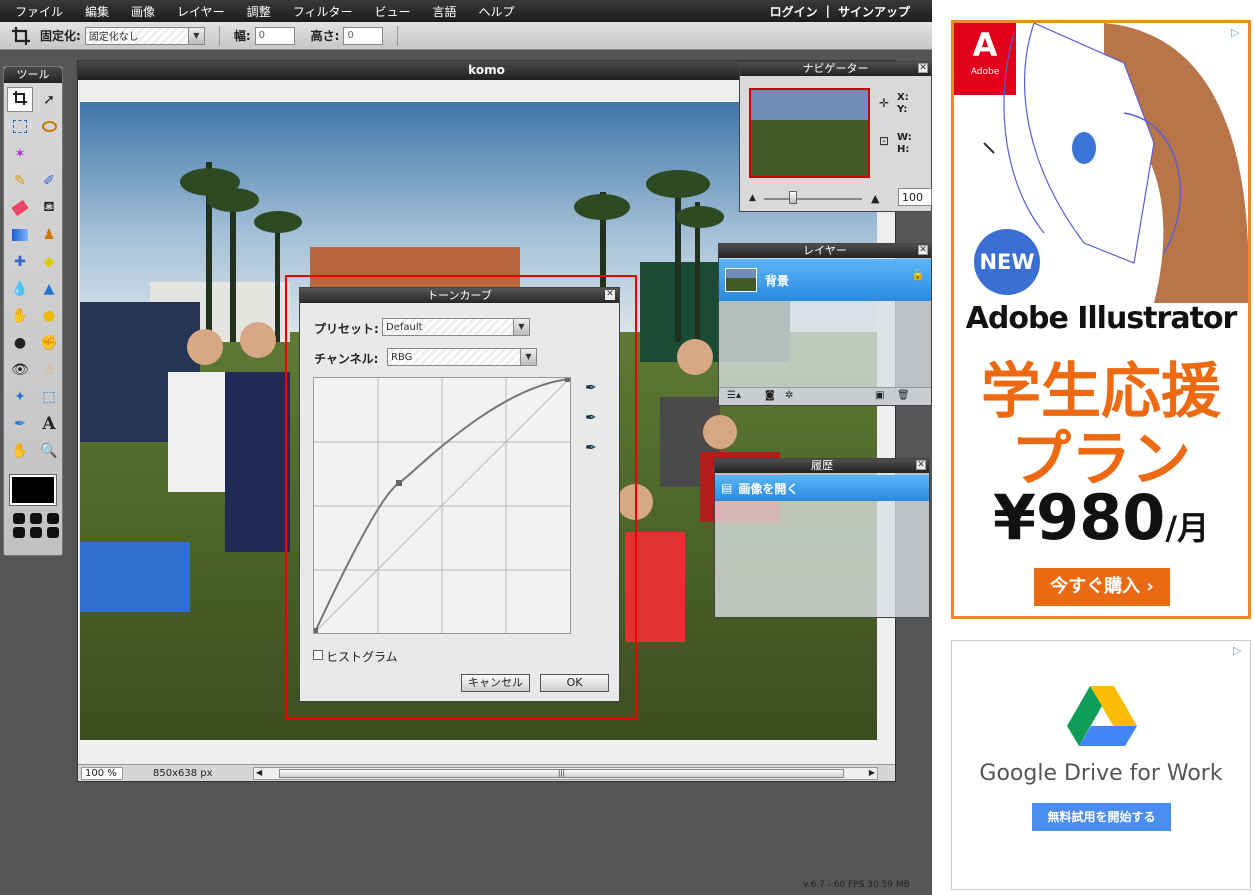 The image size is (1254, 895). Describe the element at coordinates (20, 234) in the screenshot. I see `gradient-tool` at that location.